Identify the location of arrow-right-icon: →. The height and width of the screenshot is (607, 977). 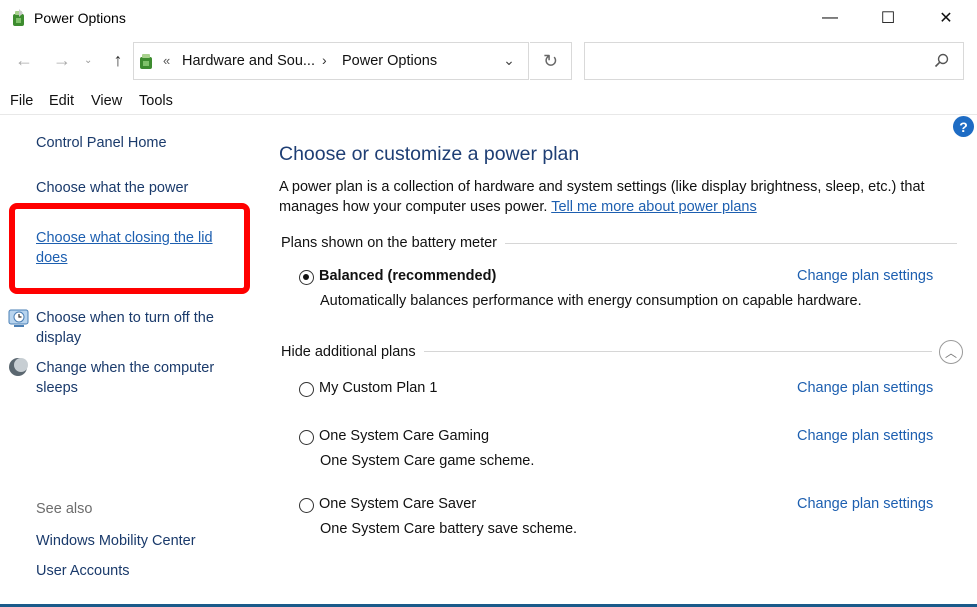
(62, 60).